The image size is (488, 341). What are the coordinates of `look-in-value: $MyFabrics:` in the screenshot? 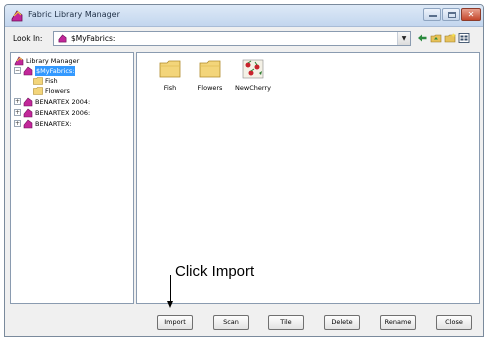 It's located at (93, 38).